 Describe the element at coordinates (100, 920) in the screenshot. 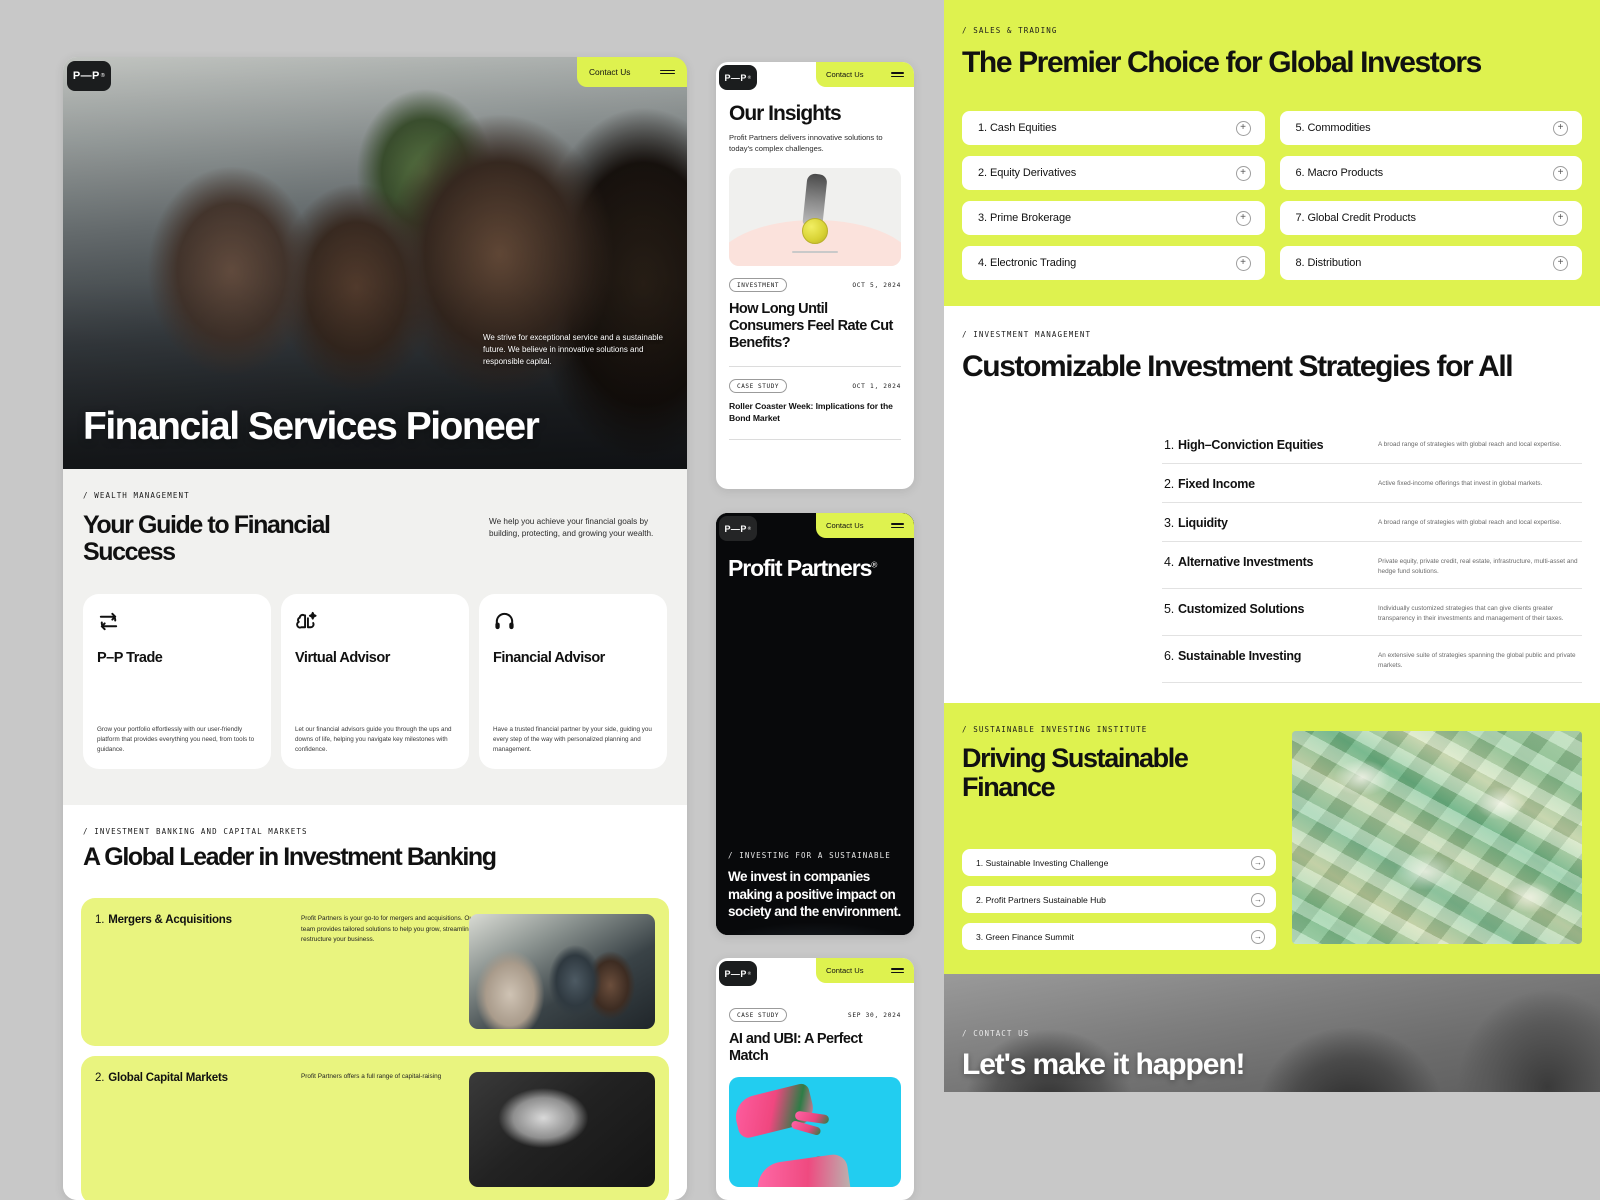

I see `ib-item-number: 1.` at that location.